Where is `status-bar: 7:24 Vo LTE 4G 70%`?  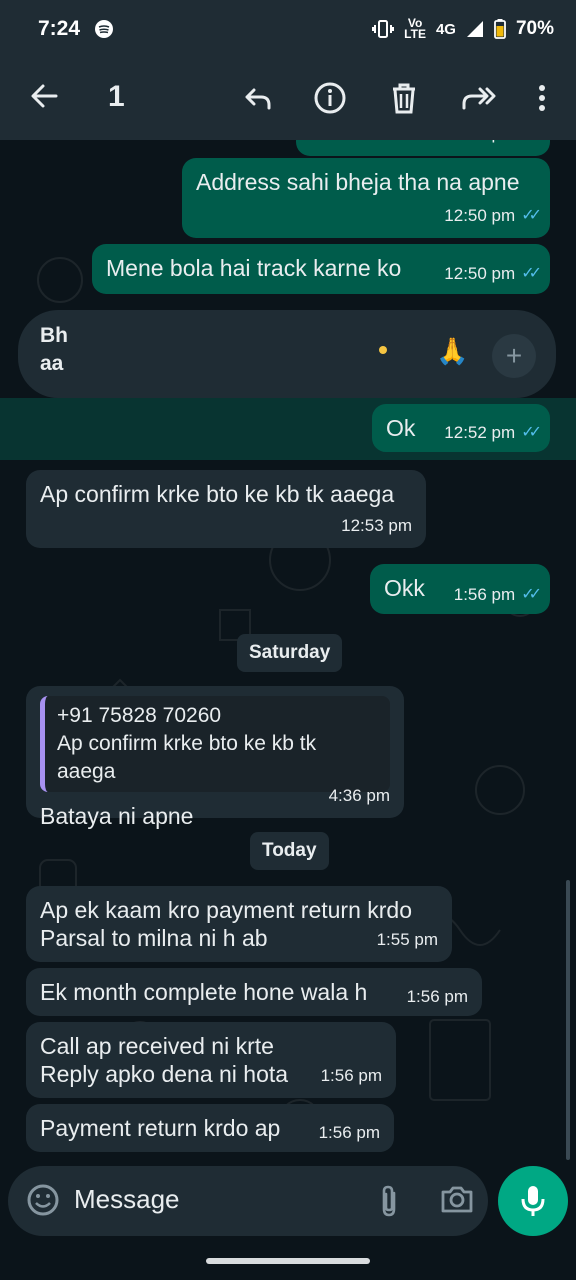 status-bar: 7:24 Vo LTE 4G 70% is located at coordinates (288, 29).